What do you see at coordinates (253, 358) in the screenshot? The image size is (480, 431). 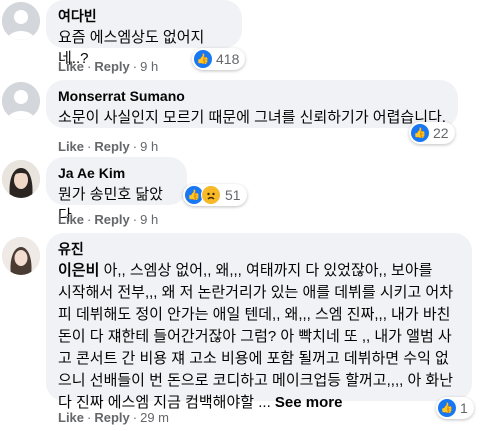 I see `comment-line: 고 콘서트 간 비용 쟤 고소 비용에 포함 될꺼고 데뷔하면 수익 없` at bounding box center [253, 358].